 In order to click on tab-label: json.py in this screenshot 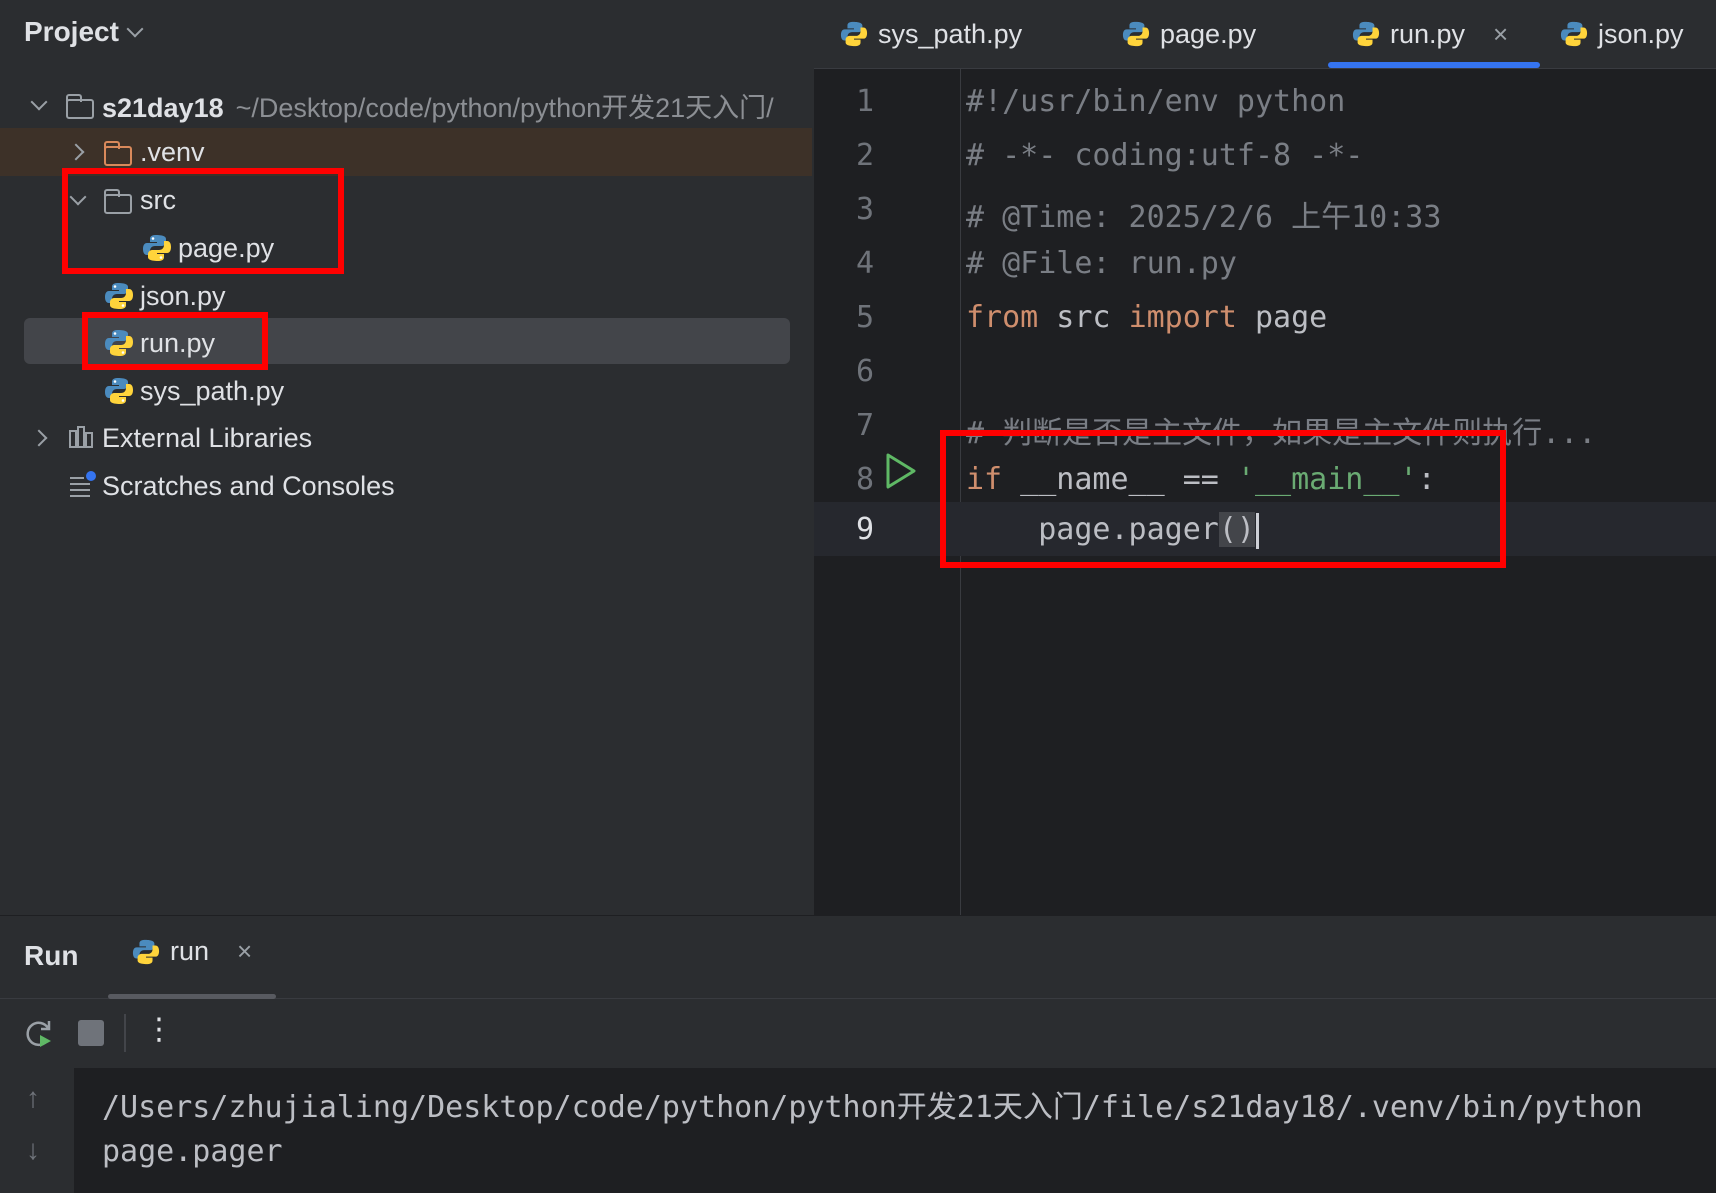, I will do `click(1641, 33)`.